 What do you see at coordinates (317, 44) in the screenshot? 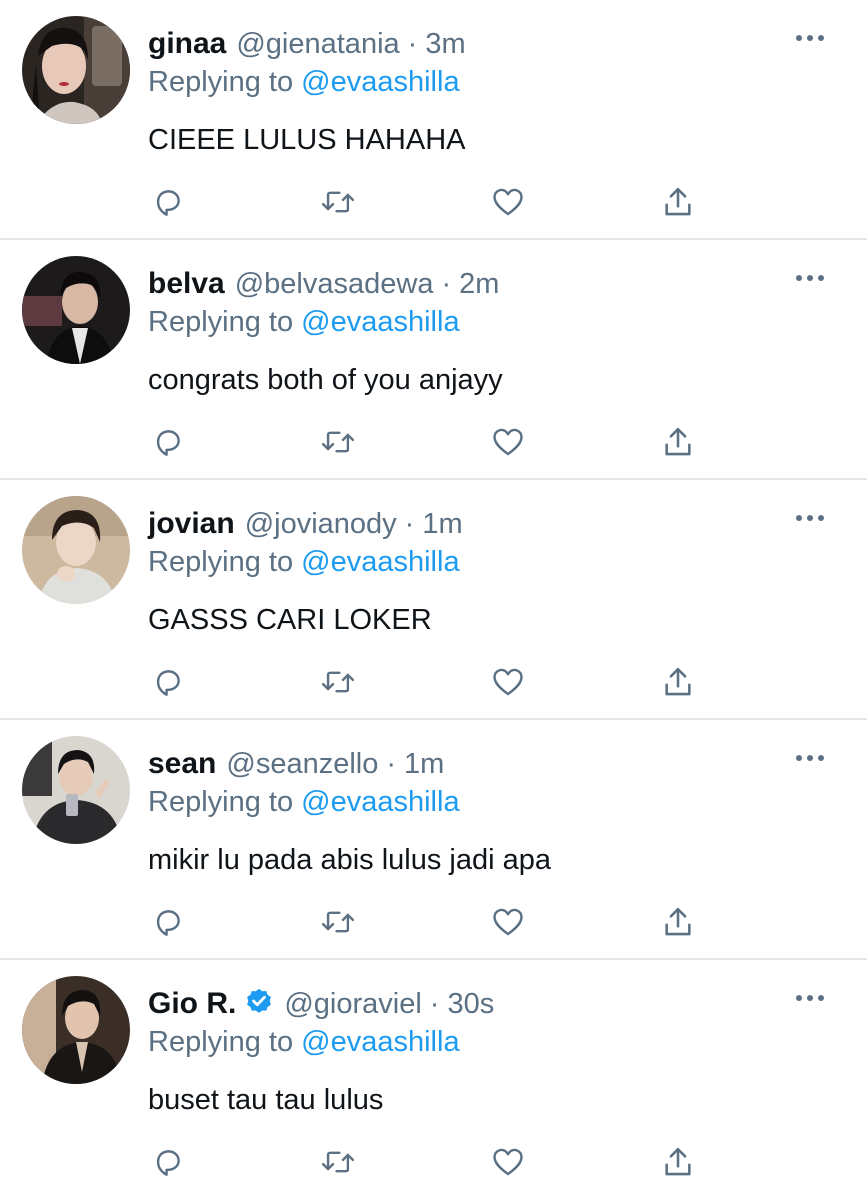
I see `user-handle: @gienatania` at bounding box center [317, 44].